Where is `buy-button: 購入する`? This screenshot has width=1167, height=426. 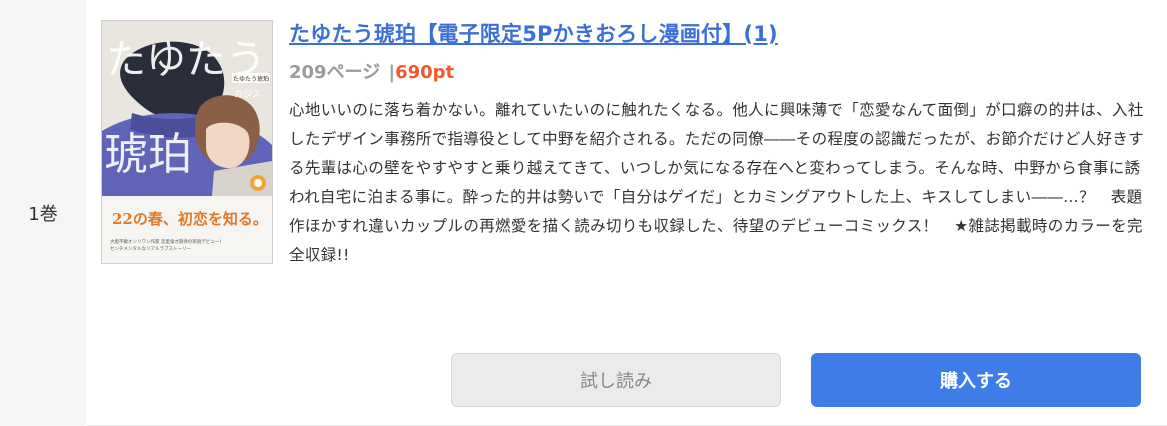 buy-button: 購入する is located at coordinates (976, 380).